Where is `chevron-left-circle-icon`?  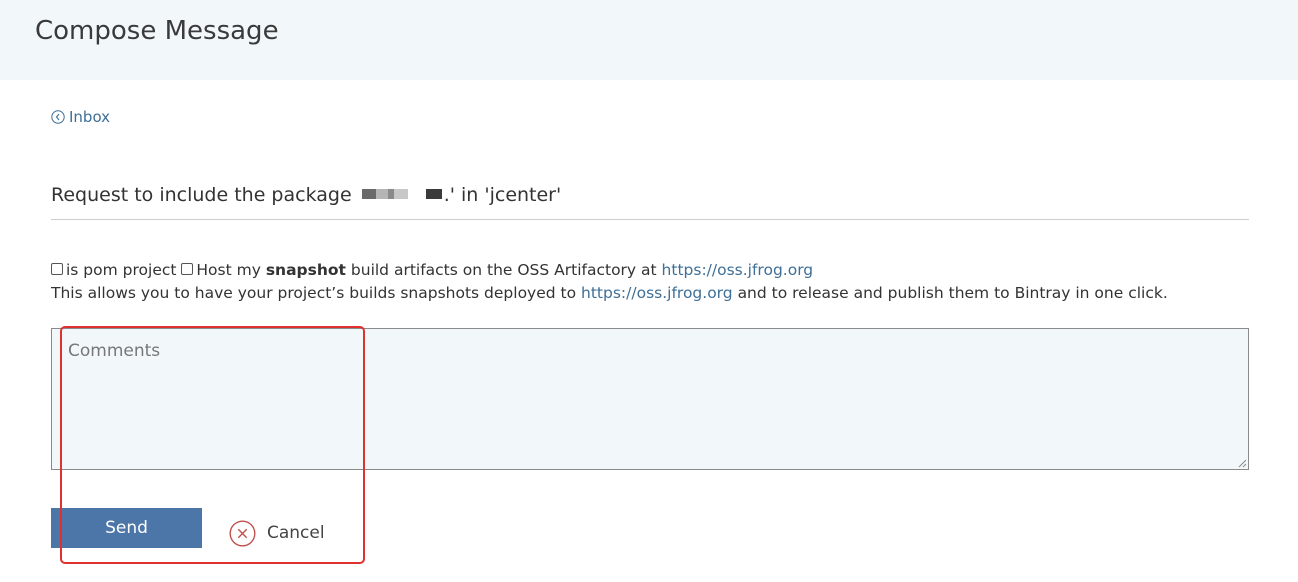
chevron-left-circle-icon is located at coordinates (58, 117).